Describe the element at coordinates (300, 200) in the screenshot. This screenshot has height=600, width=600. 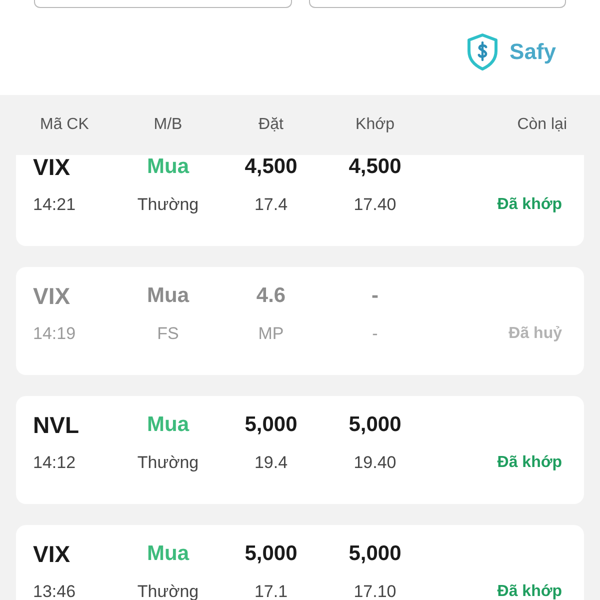
I see `order-card: VIX Mua 4,500 4,500 14:21 Thường 17.4 17.40 Đã khớp` at that location.